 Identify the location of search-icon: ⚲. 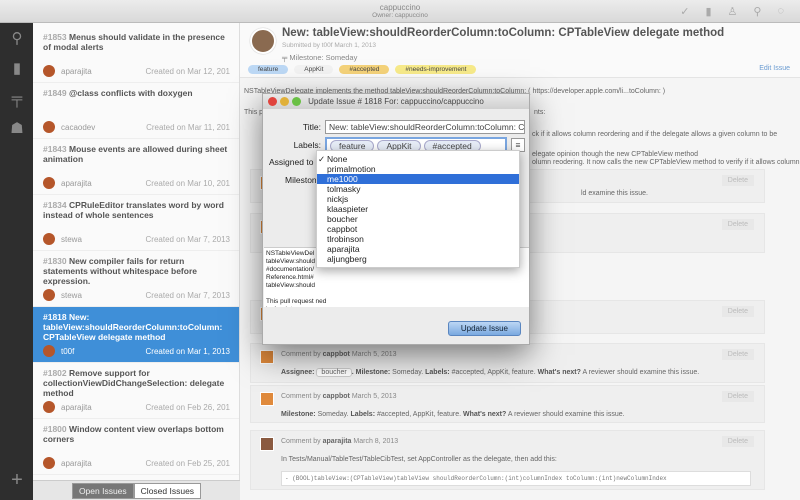
(17, 38).